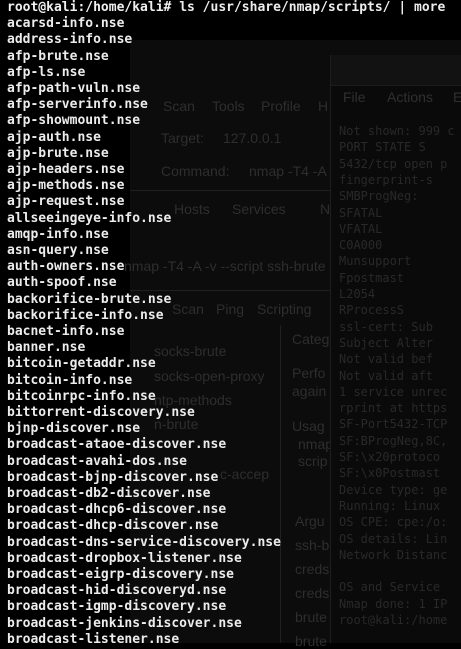 Image resolution: width=461 pixels, height=649 pixels. What do you see at coordinates (85, 315) in the screenshot?
I see `file-list-item: backorifice-info.nse` at bounding box center [85, 315].